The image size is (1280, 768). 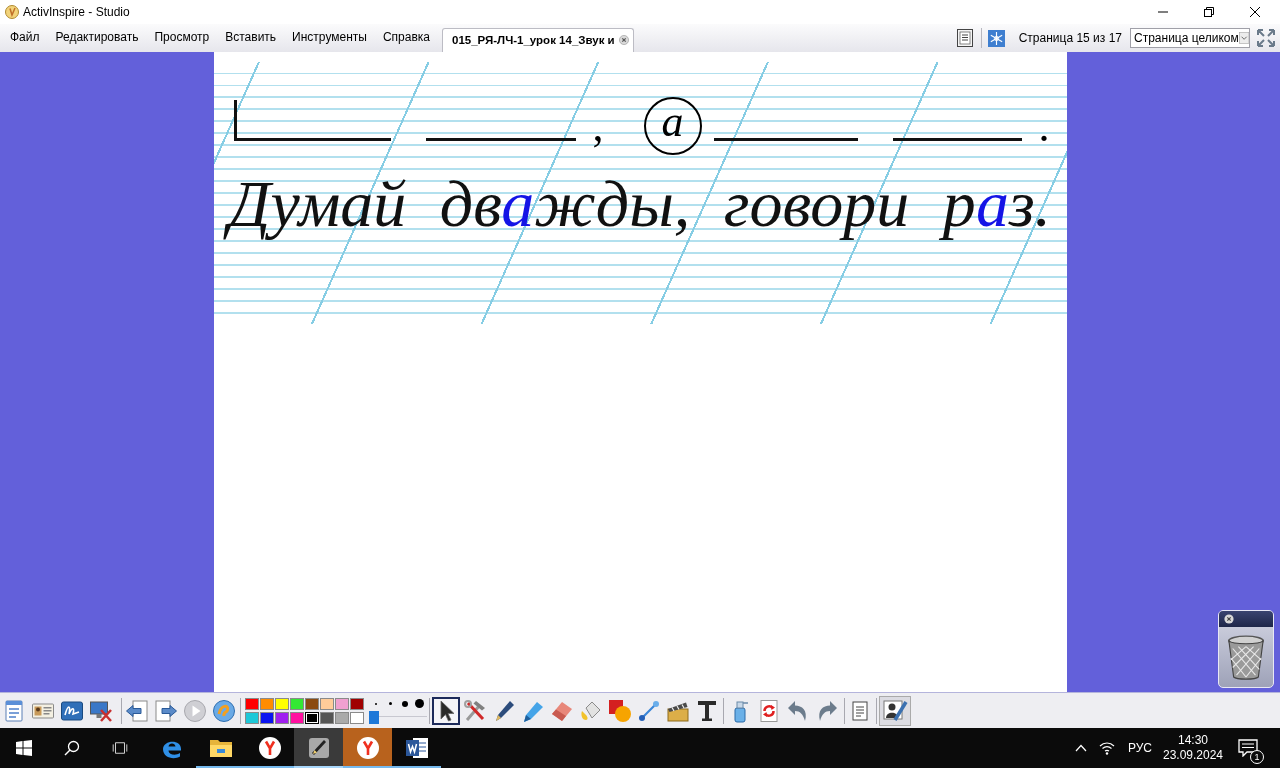 What do you see at coordinates (391, 703) in the screenshot?
I see `dot-size-icon` at bounding box center [391, 703].